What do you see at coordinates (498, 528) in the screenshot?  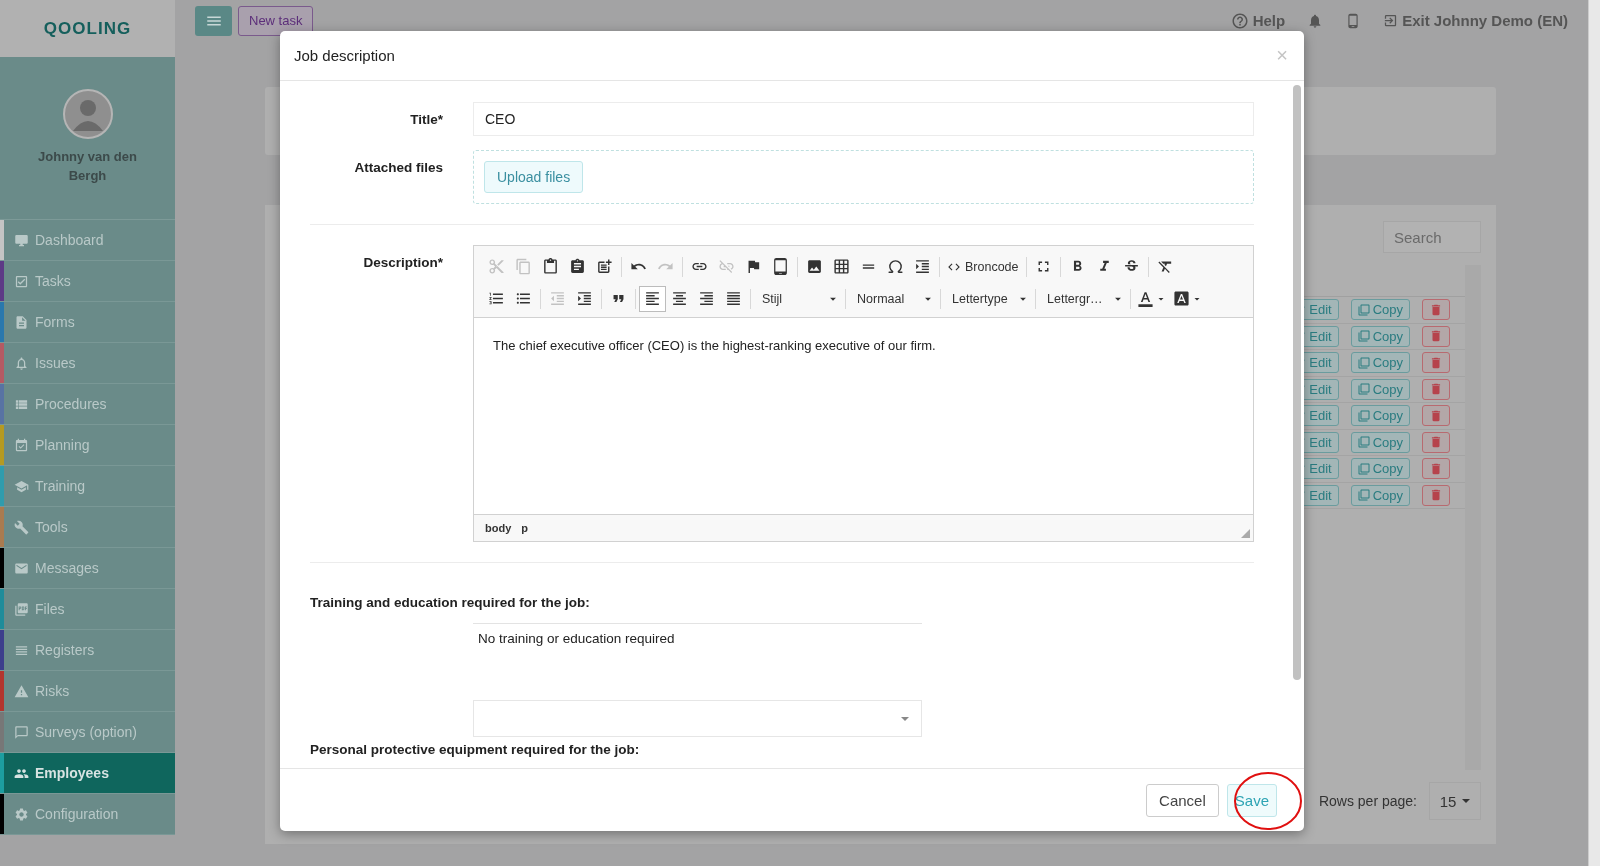 I see `element-path-item: body` at bounding box center [498, 528].